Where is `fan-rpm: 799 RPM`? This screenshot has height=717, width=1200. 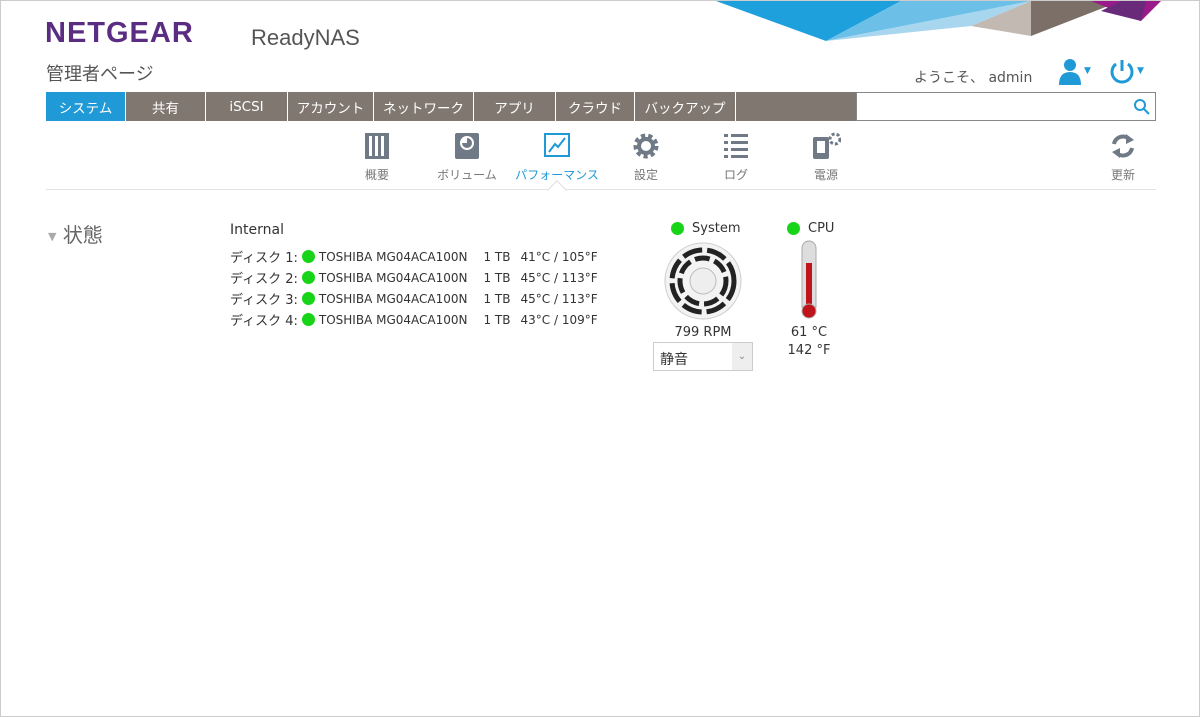 fan-rpm: 799 RPM is located at coordinates (703, 332).